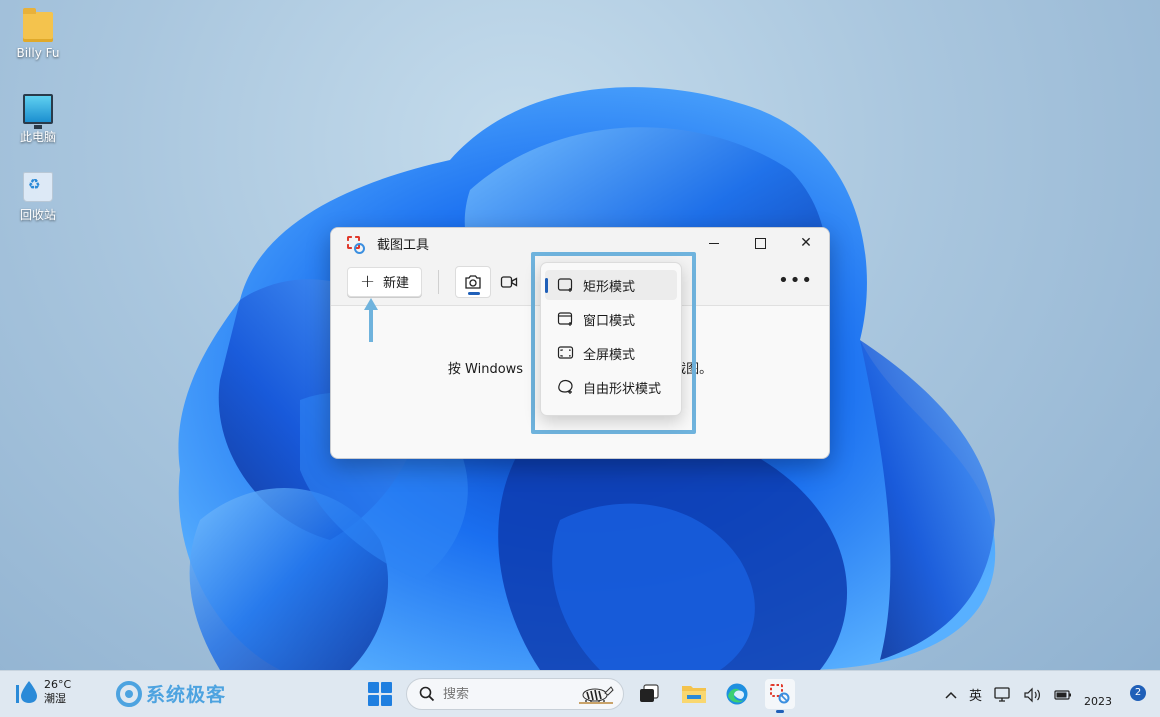 This screenshot has width=1160, height=717. I want to click on snip-mode-dropdown: 矩形模式 窗口模式 全屏模式 自由形状模式, so click(611, 339).